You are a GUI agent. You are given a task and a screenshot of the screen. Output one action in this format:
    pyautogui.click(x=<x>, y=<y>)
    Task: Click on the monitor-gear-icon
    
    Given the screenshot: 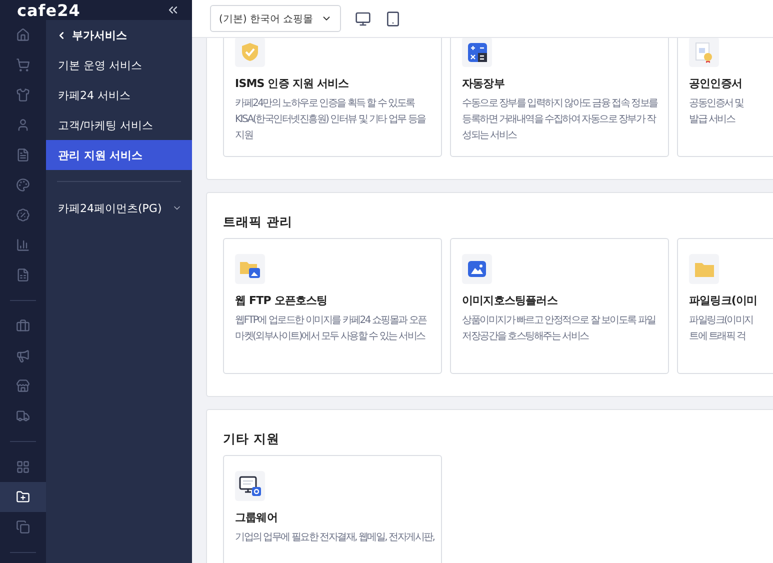 What is the action you would take?
    pyautogui.click(x=250, y=486)
    